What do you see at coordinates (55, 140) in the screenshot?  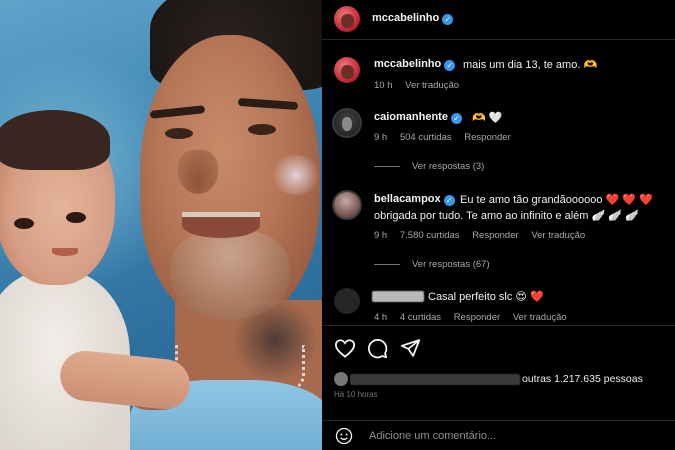 I see `baby-hair` at bounding box center [55, 140].